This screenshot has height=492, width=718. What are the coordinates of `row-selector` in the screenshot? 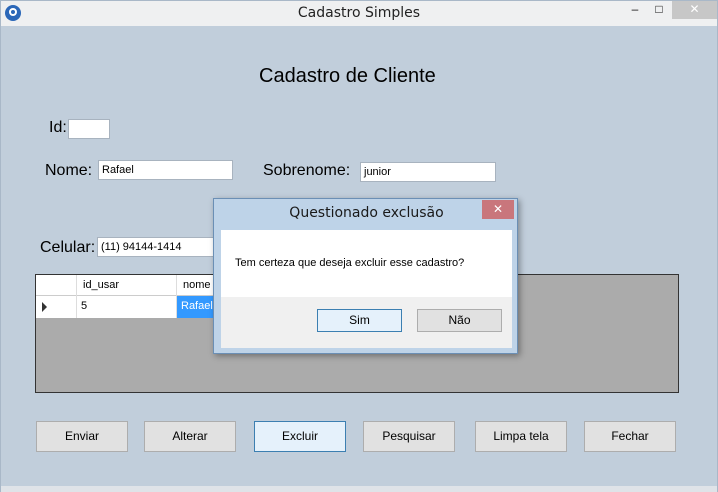 It's located at (56, 307).